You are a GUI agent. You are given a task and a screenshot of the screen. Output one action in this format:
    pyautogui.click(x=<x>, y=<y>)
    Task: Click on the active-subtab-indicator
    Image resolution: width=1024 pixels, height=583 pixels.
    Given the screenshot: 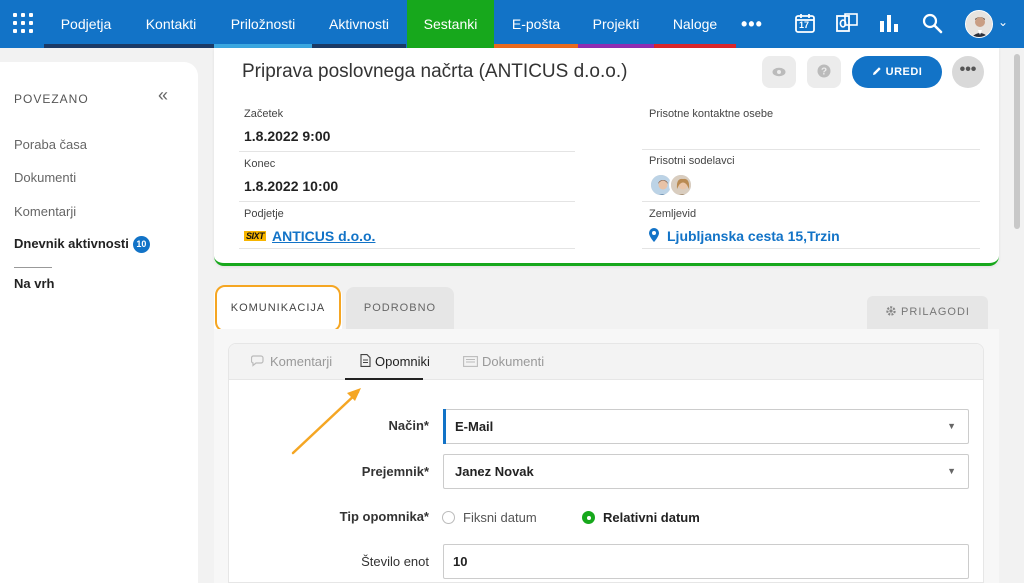 What is the action you would take?
    pyautogui.click(x=384, y=379)
    